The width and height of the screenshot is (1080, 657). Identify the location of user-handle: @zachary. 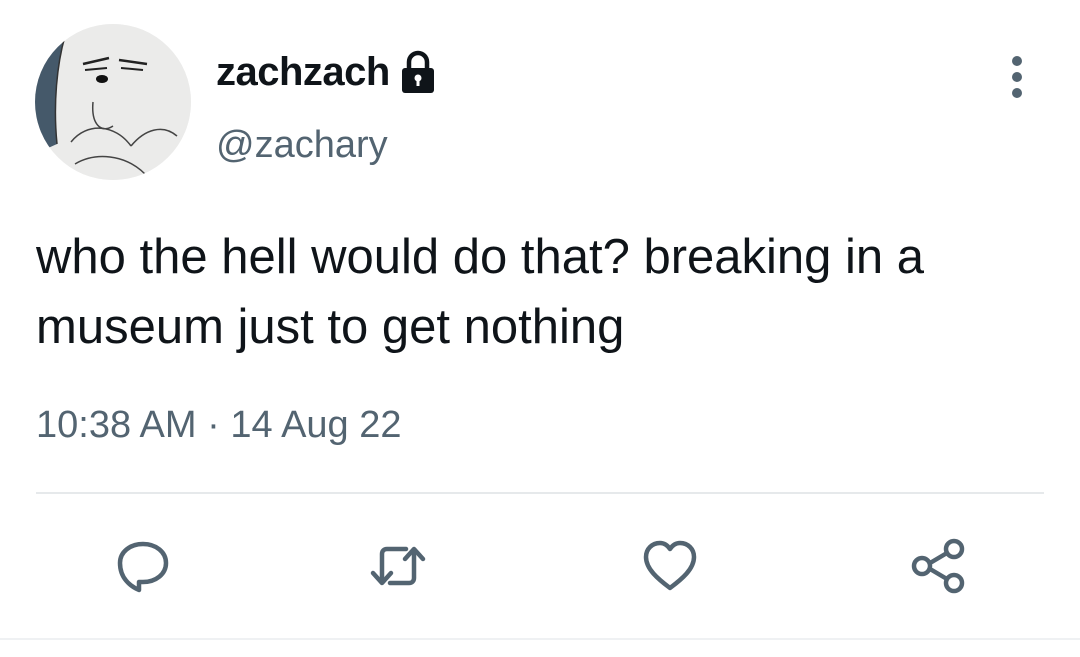
(302, 145).